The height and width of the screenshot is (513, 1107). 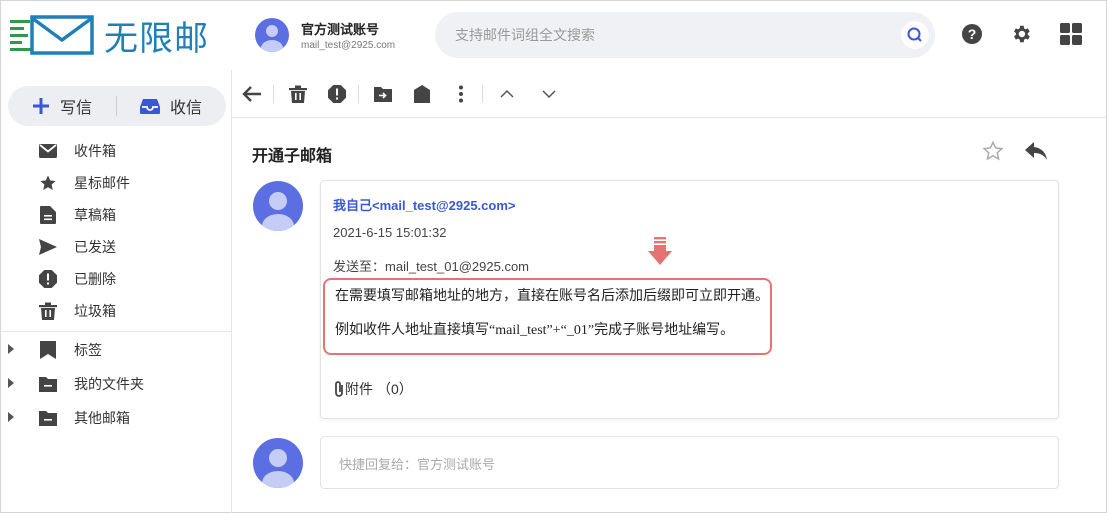 I want to click on avatar, so click(x=272, y=35).